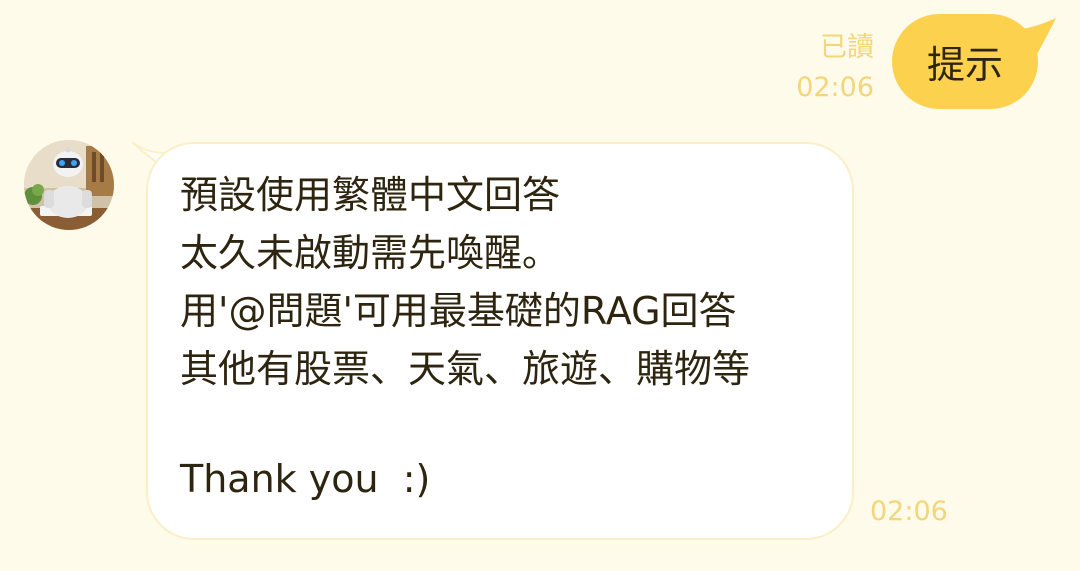 Image resolution: width=1080 pixels, height=571 pixels. I want to click on robot-icon, so click(69, 185).